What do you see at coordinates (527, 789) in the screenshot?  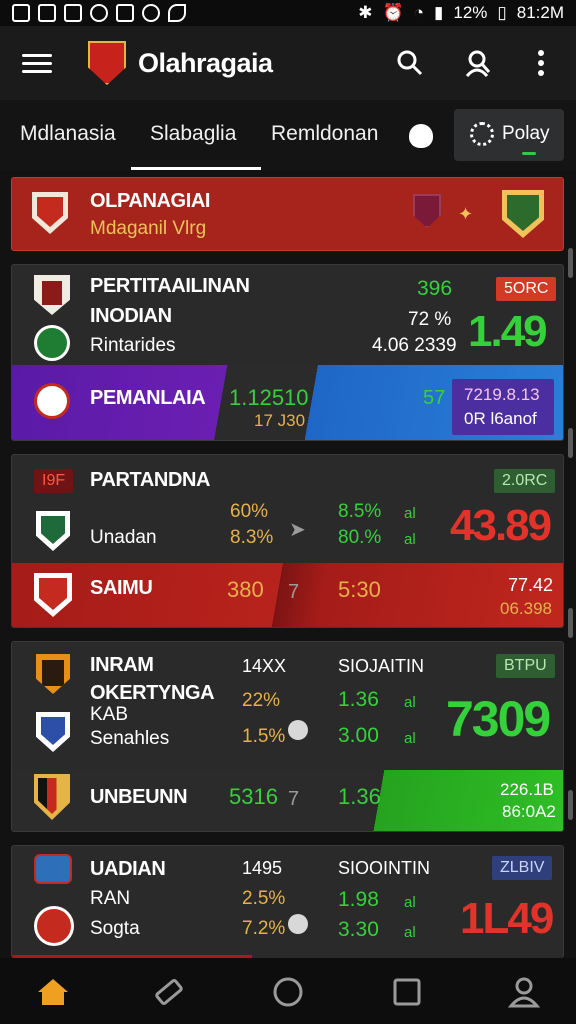 I see `odds-line-1: 226.1B` at bounding box center [527, 789].